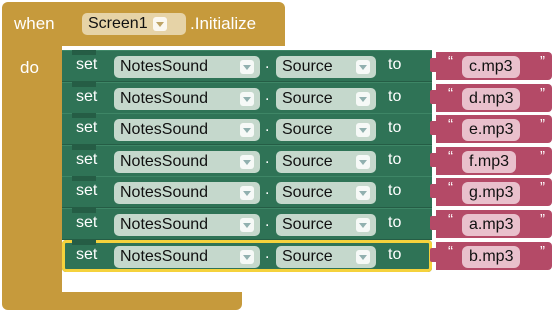 This screenshot has height=318, width=558. I want to click on string-value-field: f.mp3, so click(489, 162).